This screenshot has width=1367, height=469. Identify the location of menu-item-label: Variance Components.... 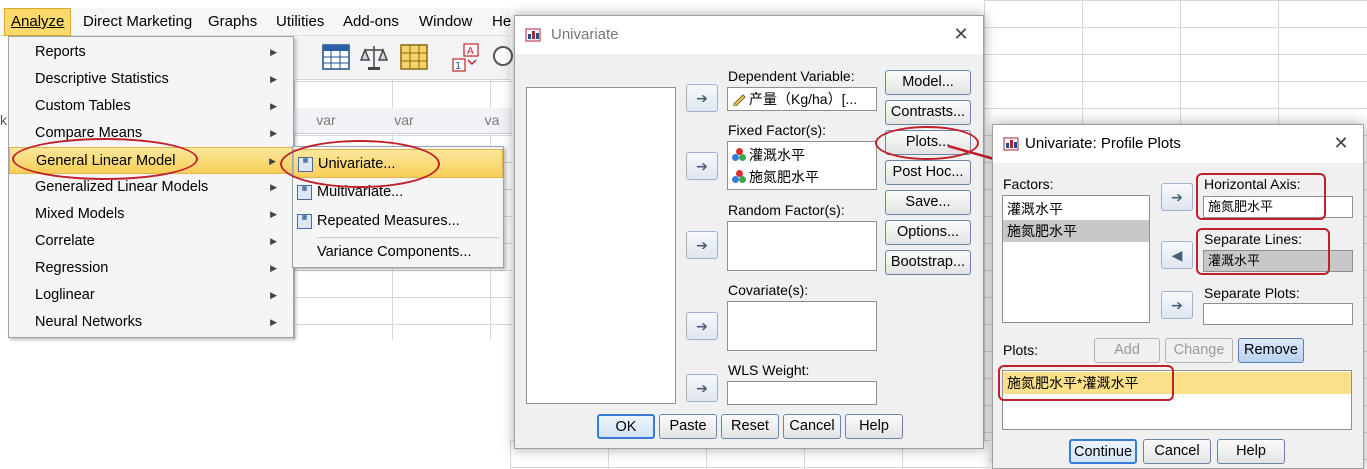
(394, 252).